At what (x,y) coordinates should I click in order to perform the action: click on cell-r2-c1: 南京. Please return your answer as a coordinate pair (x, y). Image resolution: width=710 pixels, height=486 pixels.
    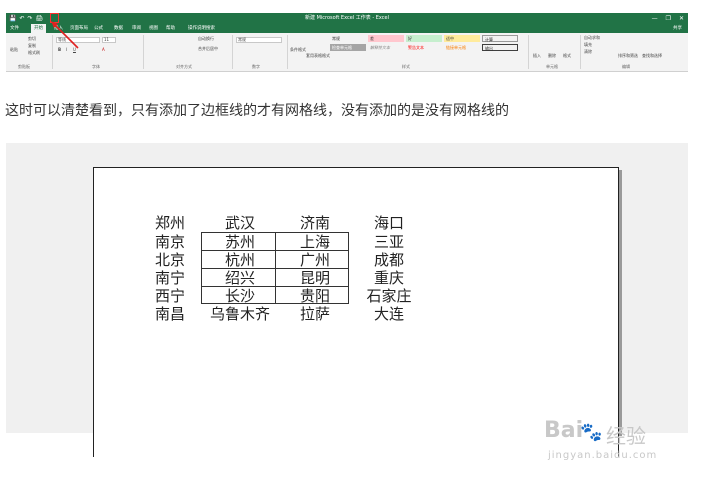
    Looking at the image, I should click on (169, 242).